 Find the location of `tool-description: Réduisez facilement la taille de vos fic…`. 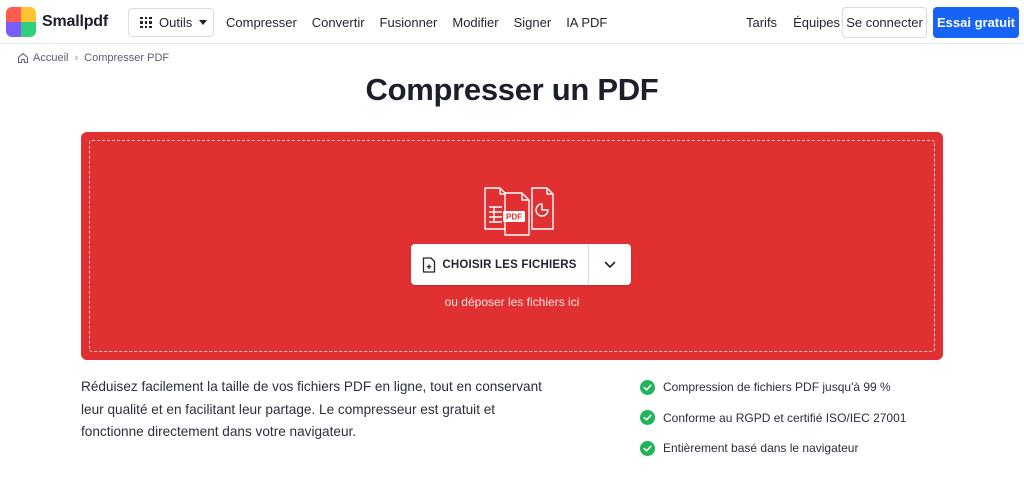

tool-description: Réduisez facilement la taille de vos fic… is located at coordinates (311, 409).